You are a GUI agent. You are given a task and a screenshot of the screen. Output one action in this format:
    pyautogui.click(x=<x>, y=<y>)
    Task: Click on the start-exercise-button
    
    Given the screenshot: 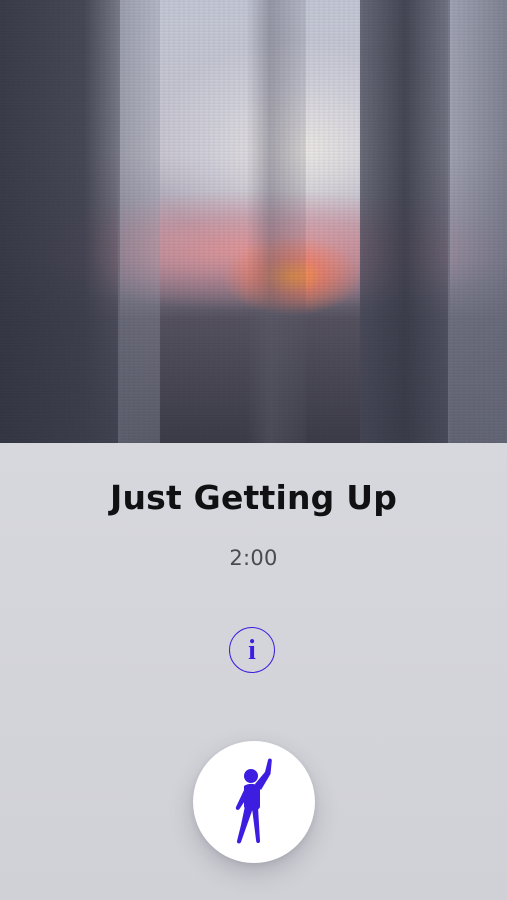 What is the action you would take?
    pyautogui.click(x=254, y=802)
    